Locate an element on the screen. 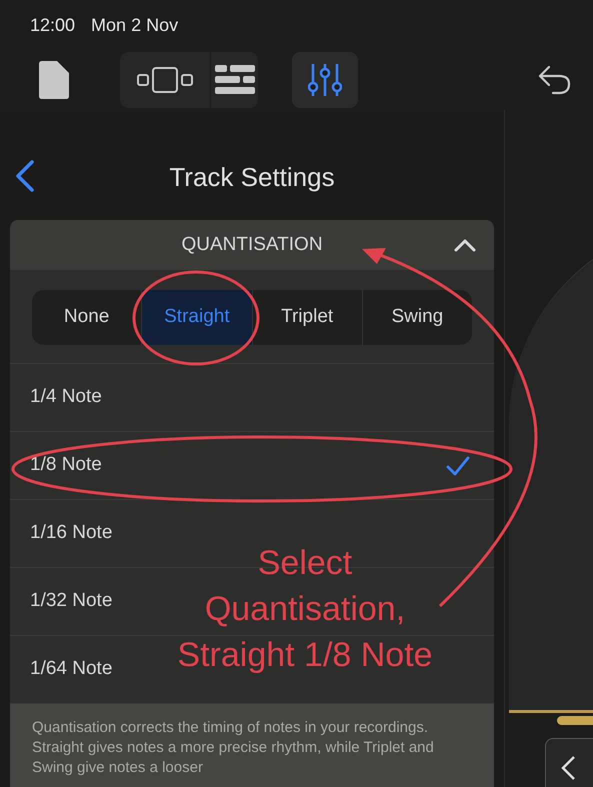 The image size is (593, 787). track-blocks-icon is located at coordinates (234, 80).